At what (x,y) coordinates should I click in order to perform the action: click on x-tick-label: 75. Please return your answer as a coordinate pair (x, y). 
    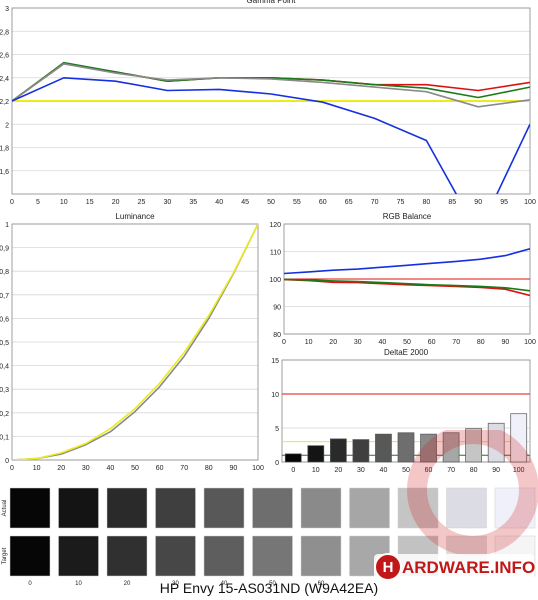
    Looking at the image, I should click on (401, 202).